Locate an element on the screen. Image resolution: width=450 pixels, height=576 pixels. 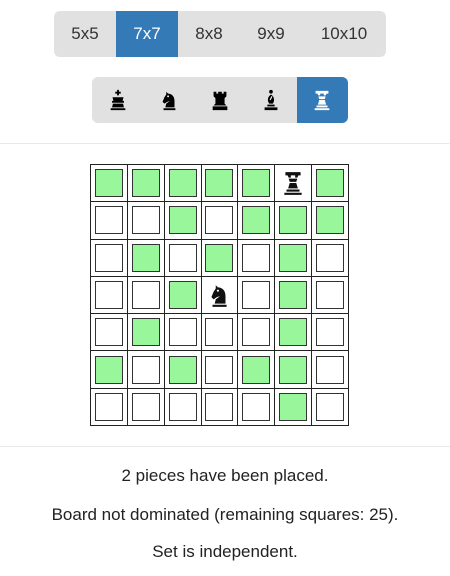
size-button-8x8: 8x8 is located at coordinates (209, 34).